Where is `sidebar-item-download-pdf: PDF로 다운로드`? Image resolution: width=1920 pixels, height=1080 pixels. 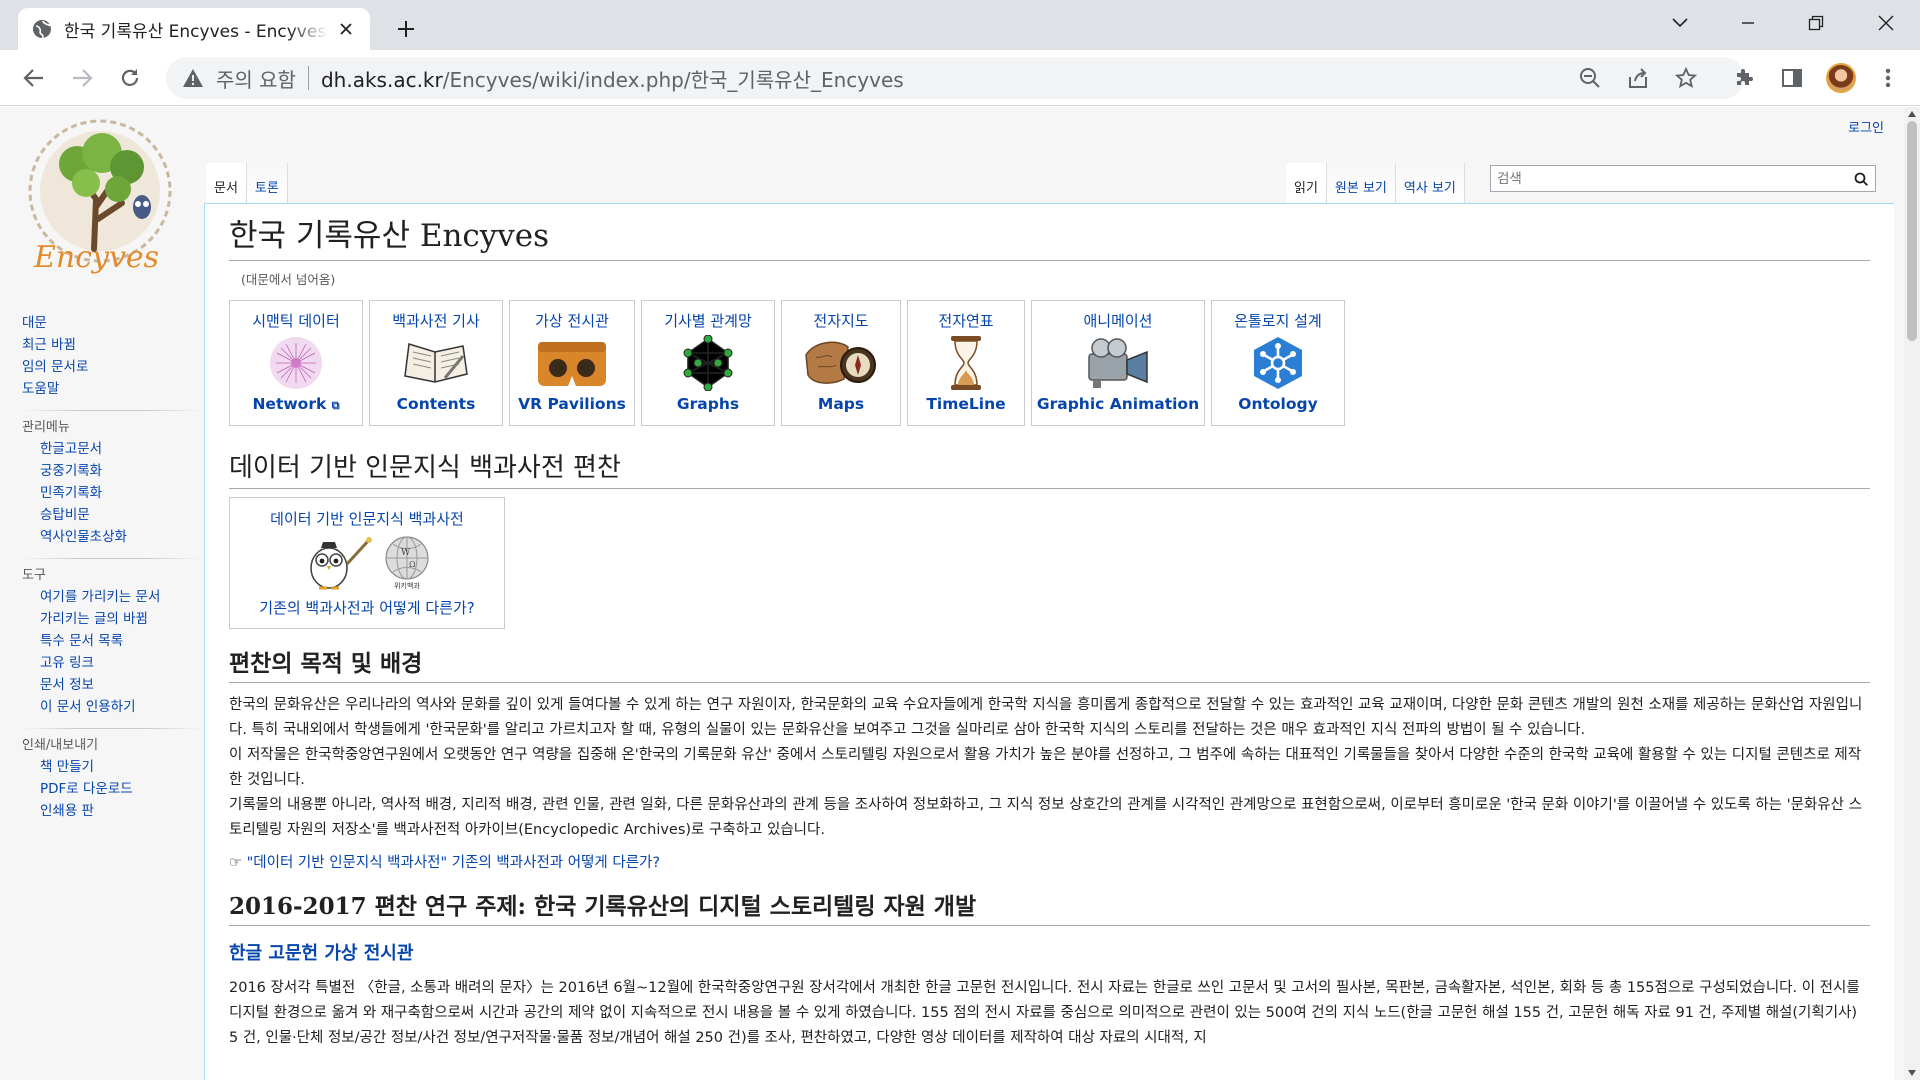 sidebar-item-download-pdf: PDF로 다운로드 is located at coordinates (112, 789).